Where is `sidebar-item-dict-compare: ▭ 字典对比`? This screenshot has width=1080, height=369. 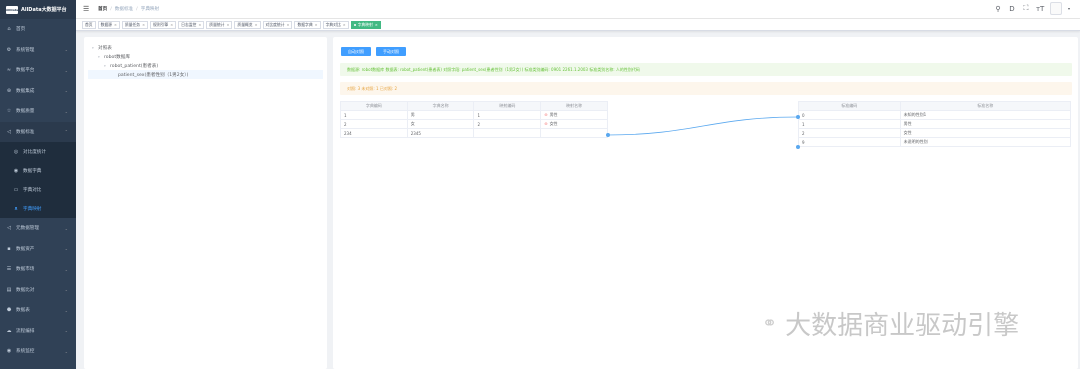
sidebar-item-dict-compare: ▭ 字典对比 is located at coordinates (38, 189).